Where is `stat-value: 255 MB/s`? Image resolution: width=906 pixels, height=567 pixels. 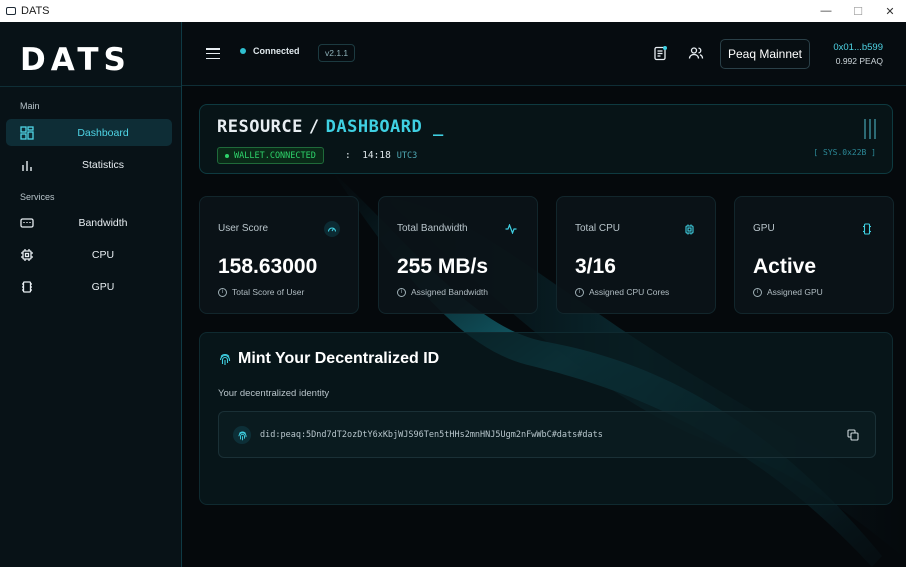 stat-value: 255 MB/s is located at coordinates (443, 266).